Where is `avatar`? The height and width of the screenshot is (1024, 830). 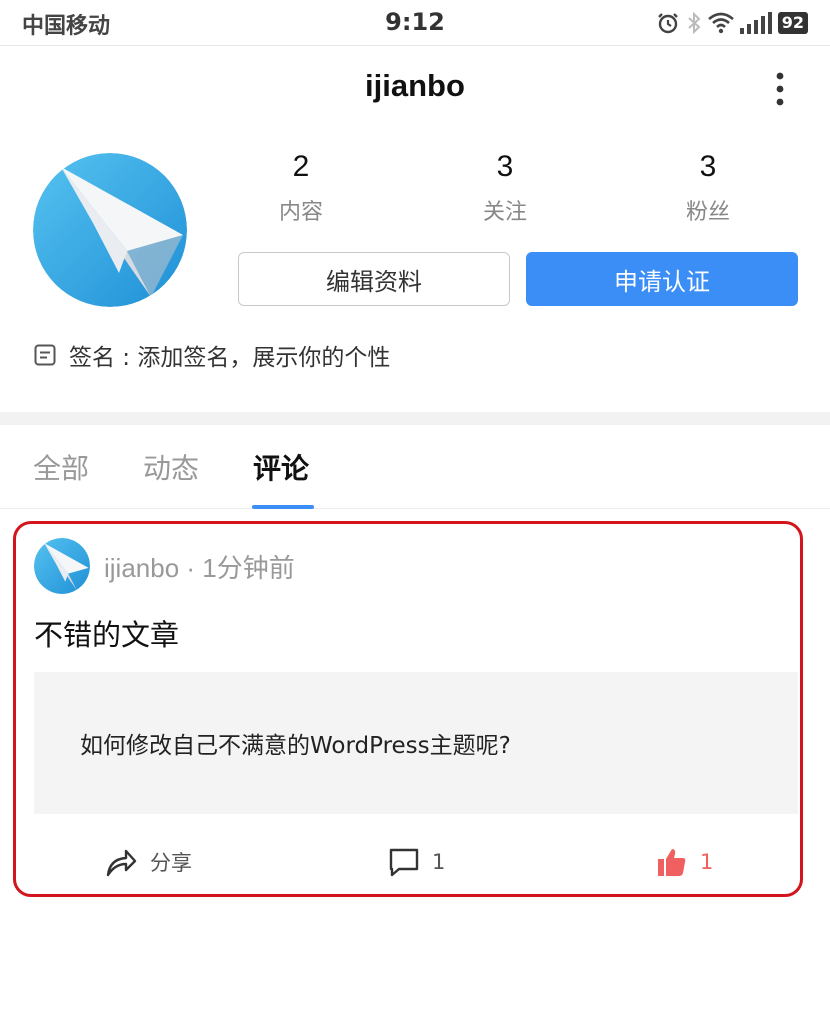
avatar is located at coordinates (110, 230).